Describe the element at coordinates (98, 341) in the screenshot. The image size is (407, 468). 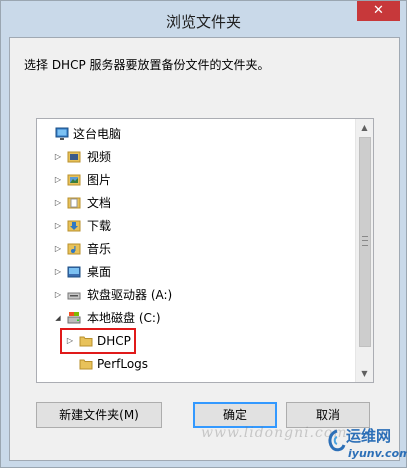
I see `highlight-box` at that location.